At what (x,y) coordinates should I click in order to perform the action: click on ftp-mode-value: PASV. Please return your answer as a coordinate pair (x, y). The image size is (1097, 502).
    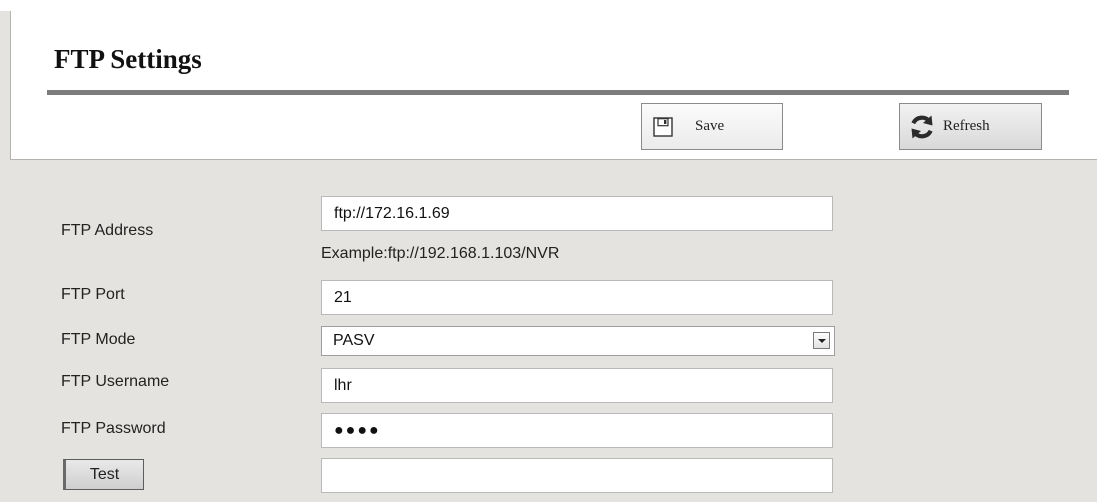
    Looking at the image, I should click on (354, 340).